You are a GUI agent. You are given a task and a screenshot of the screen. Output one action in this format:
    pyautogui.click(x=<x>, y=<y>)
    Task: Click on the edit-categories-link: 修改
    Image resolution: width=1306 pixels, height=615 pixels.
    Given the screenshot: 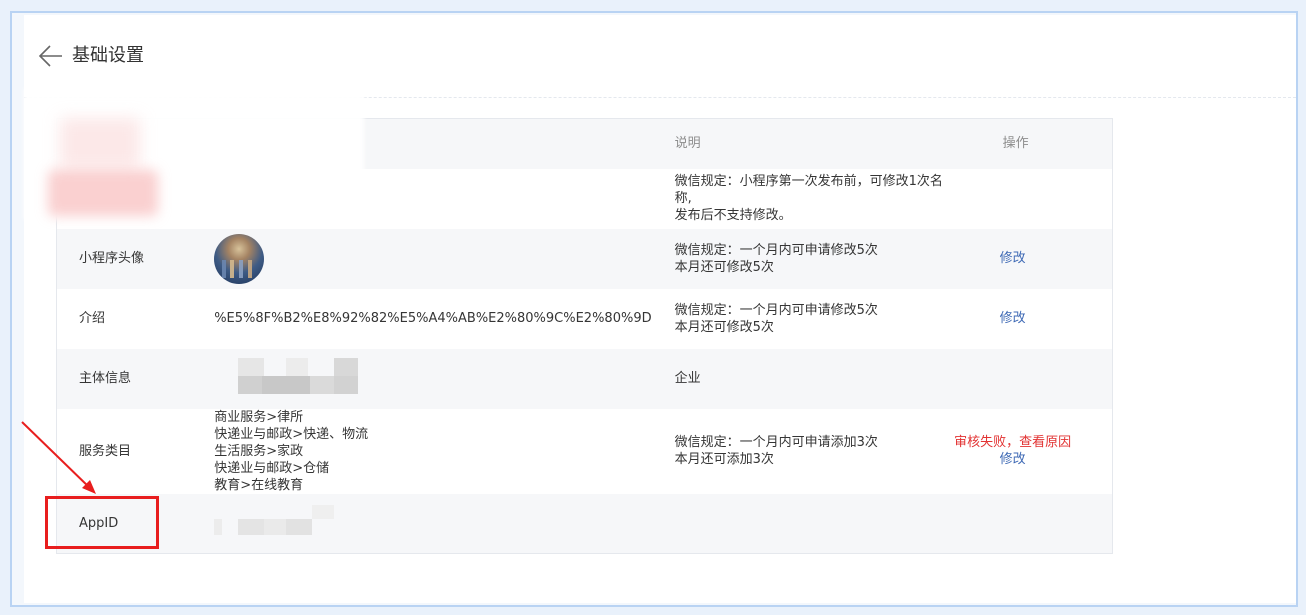 What is the action you would take?
    pyautogui.click(x=1013, y=459)
    